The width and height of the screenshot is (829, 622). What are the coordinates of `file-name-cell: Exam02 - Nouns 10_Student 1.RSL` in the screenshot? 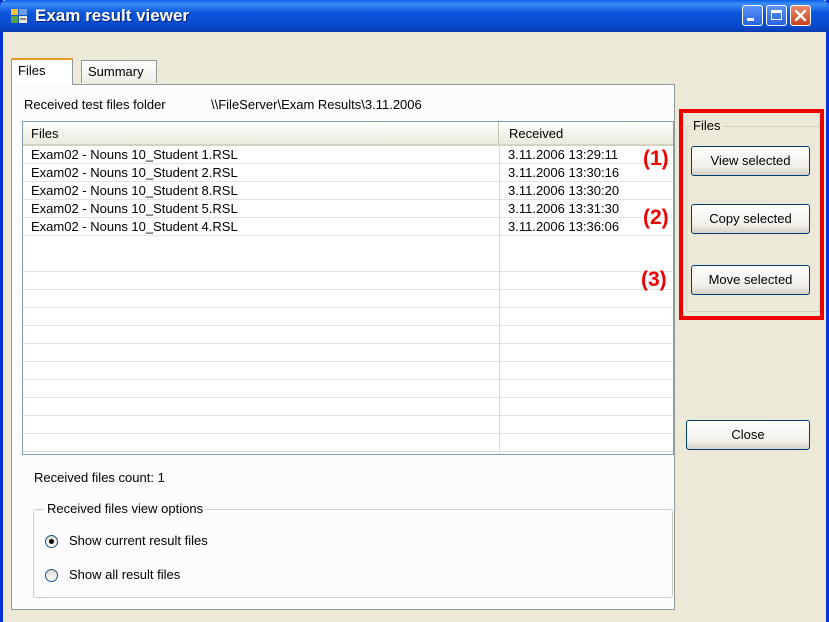 It's located at (134, 154).